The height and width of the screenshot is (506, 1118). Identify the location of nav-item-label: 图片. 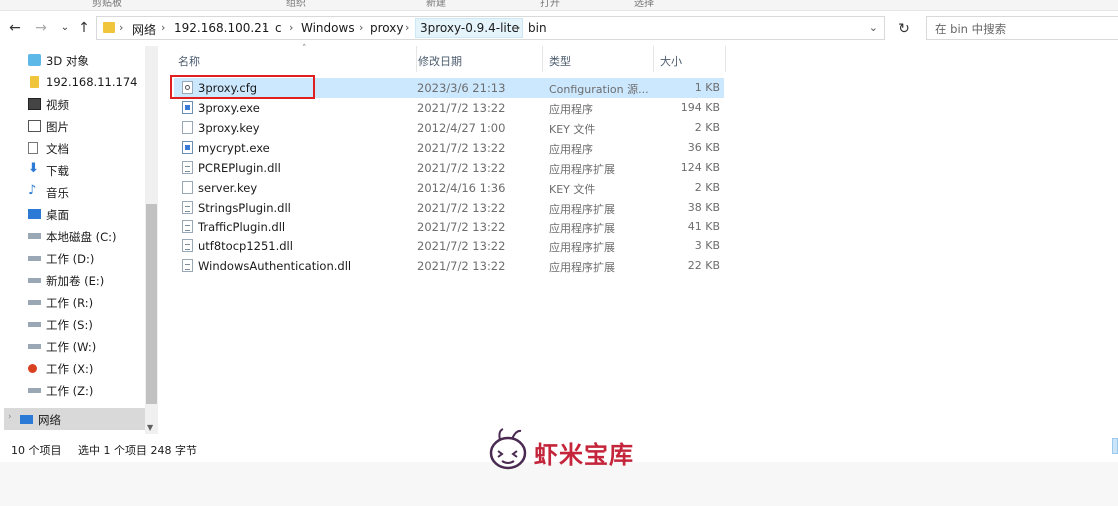
(57, 127).